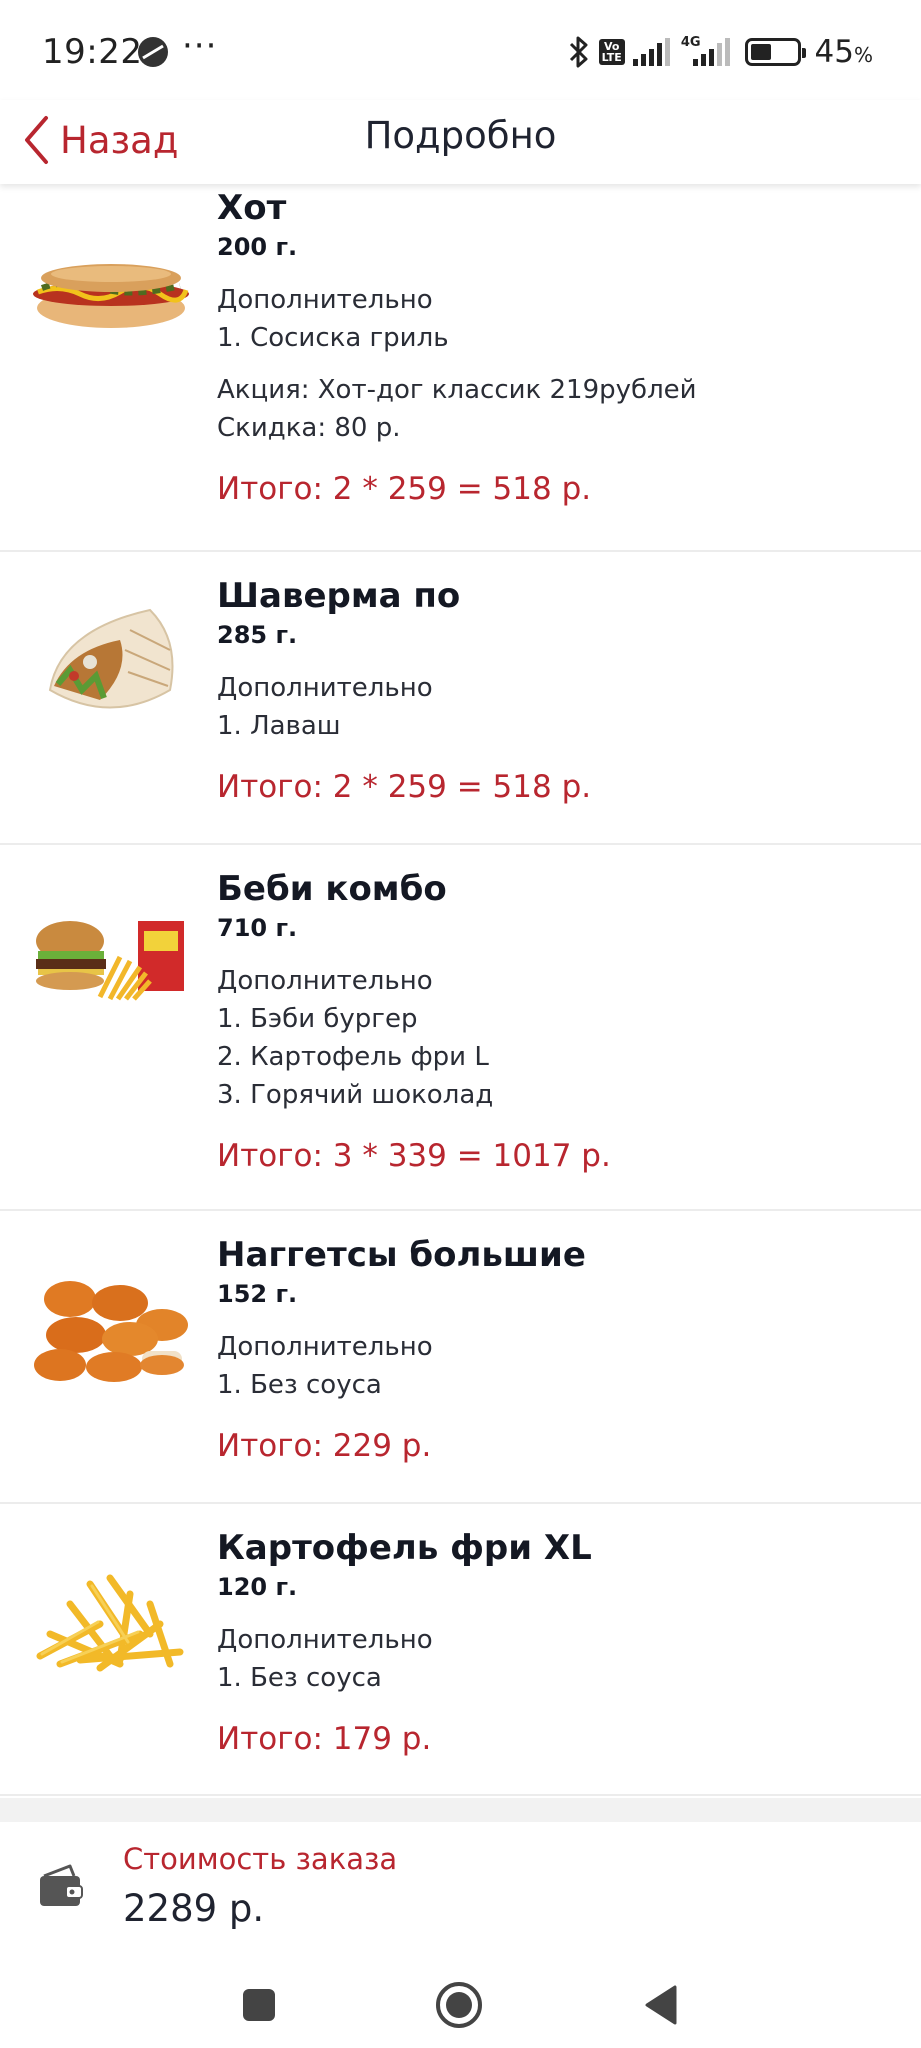 The height and width of the screenshot is (2048, 921). I want to click on item-name: Шаверма по, so click(339, 596).